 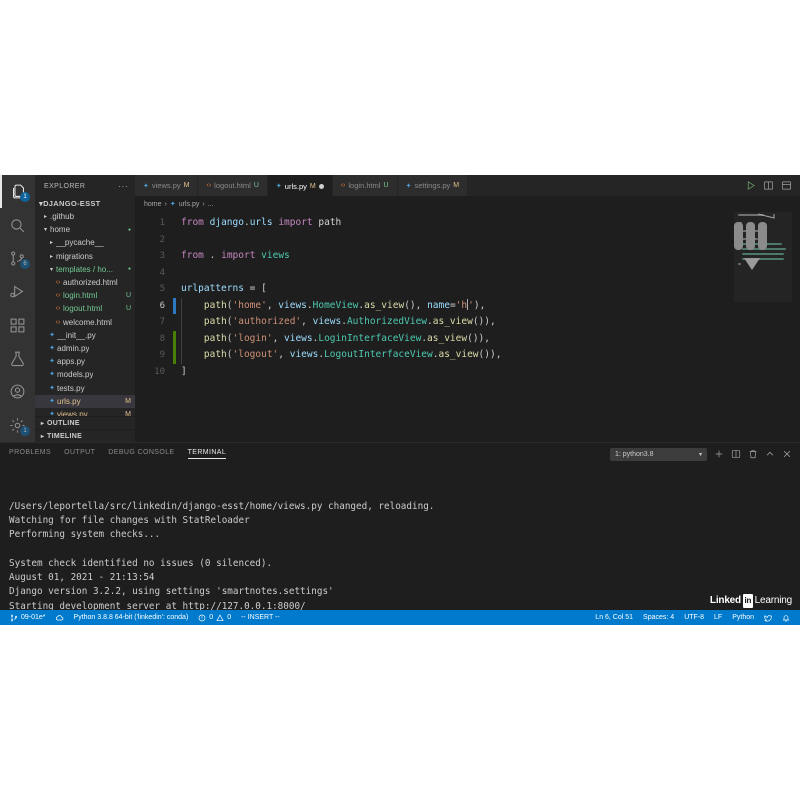 What do you see at coordinates (85, 361) in the screenshot?
I see `tree-item-apps-py: ✦ apps.py` at bounding box center [85, 361].